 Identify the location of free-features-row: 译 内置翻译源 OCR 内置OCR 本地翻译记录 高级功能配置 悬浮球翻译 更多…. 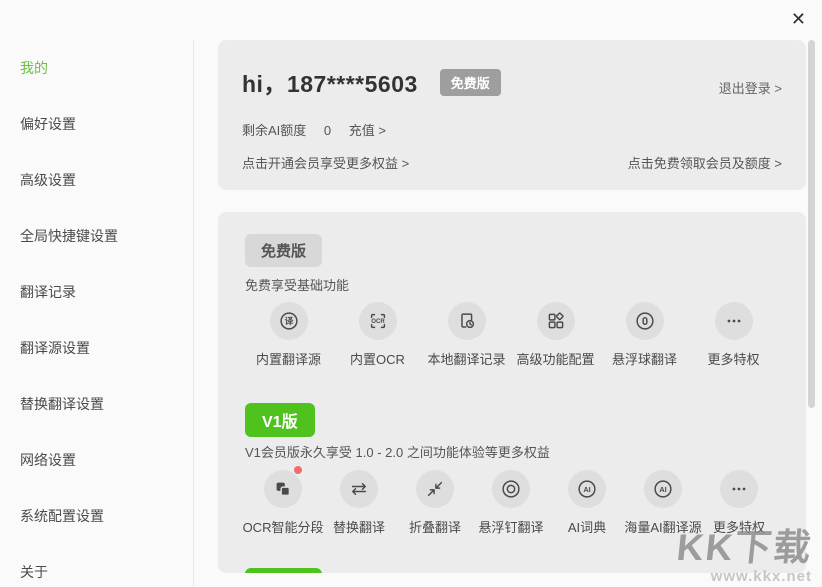
(511, 335).